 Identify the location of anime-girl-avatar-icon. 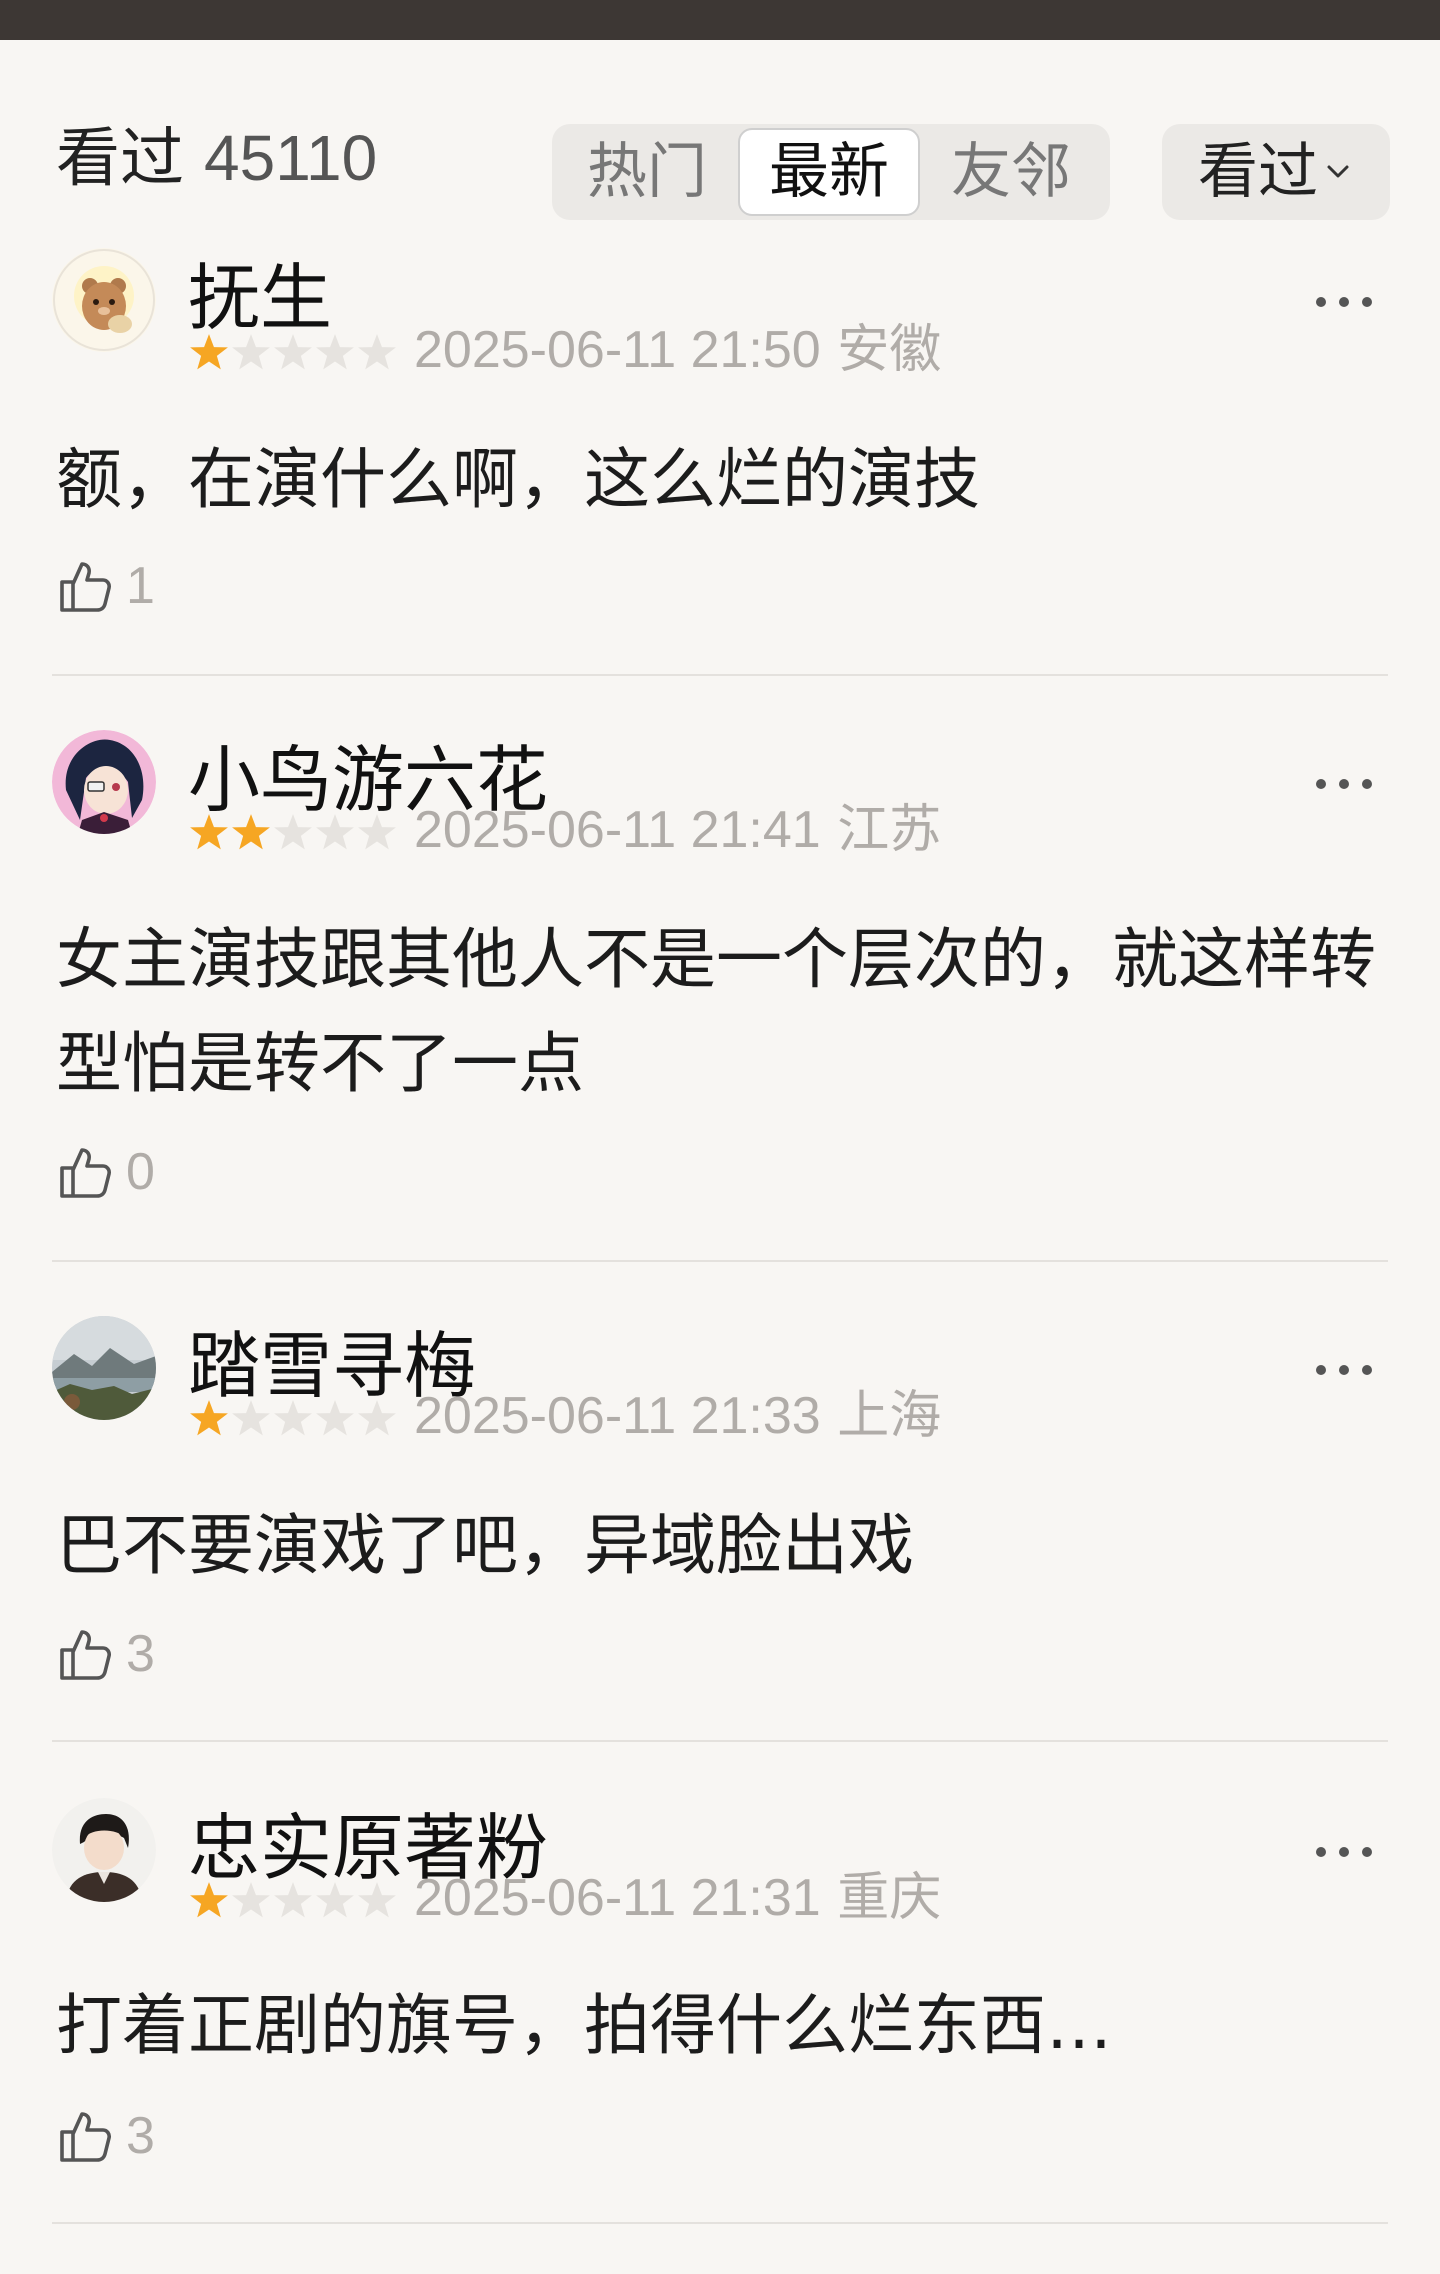
(104, 782).